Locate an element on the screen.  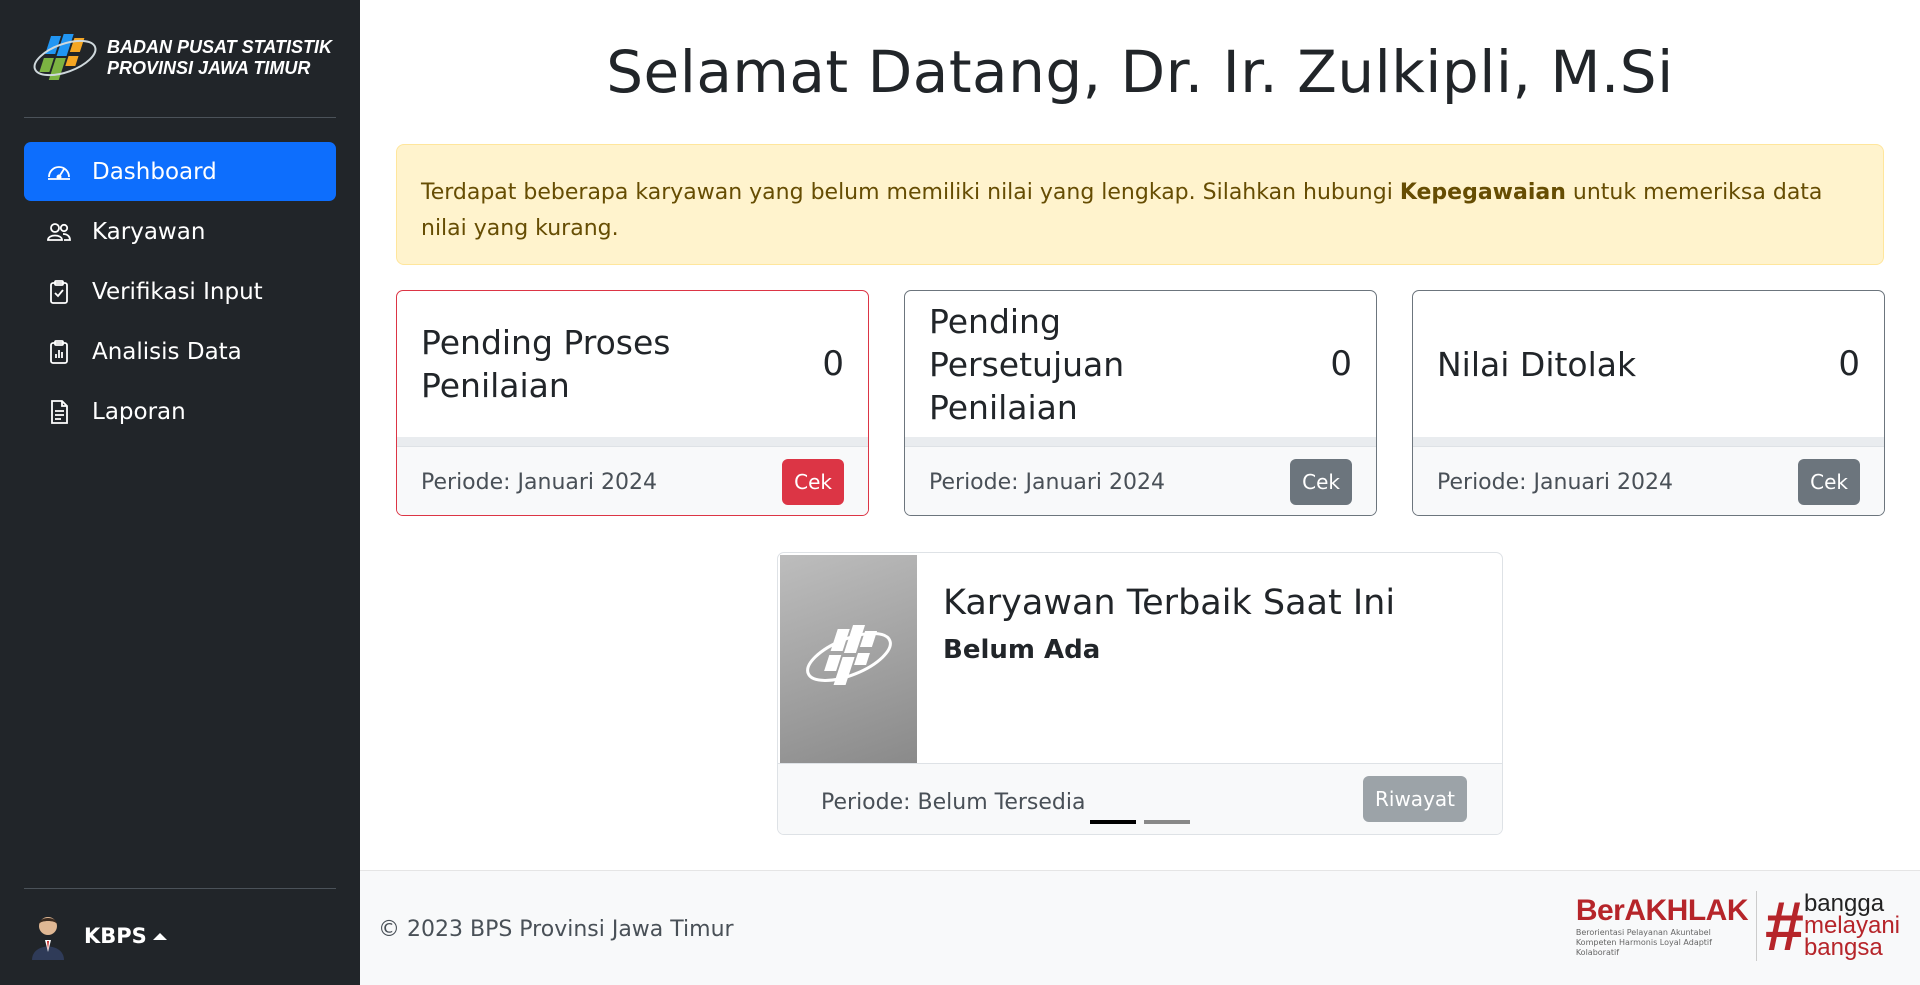
best-employee-image is located at coordinates (848, 659).